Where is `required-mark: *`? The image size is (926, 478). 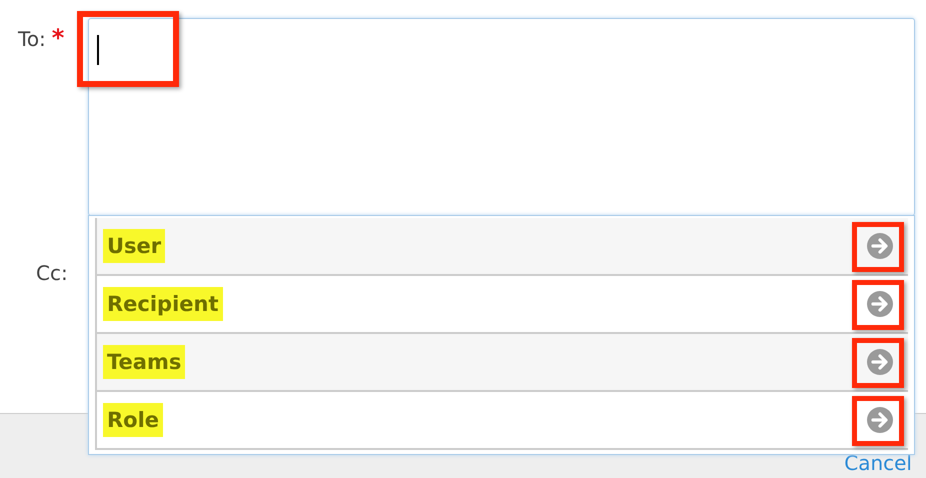 required-mark: * is located at coordinates (58, 38).